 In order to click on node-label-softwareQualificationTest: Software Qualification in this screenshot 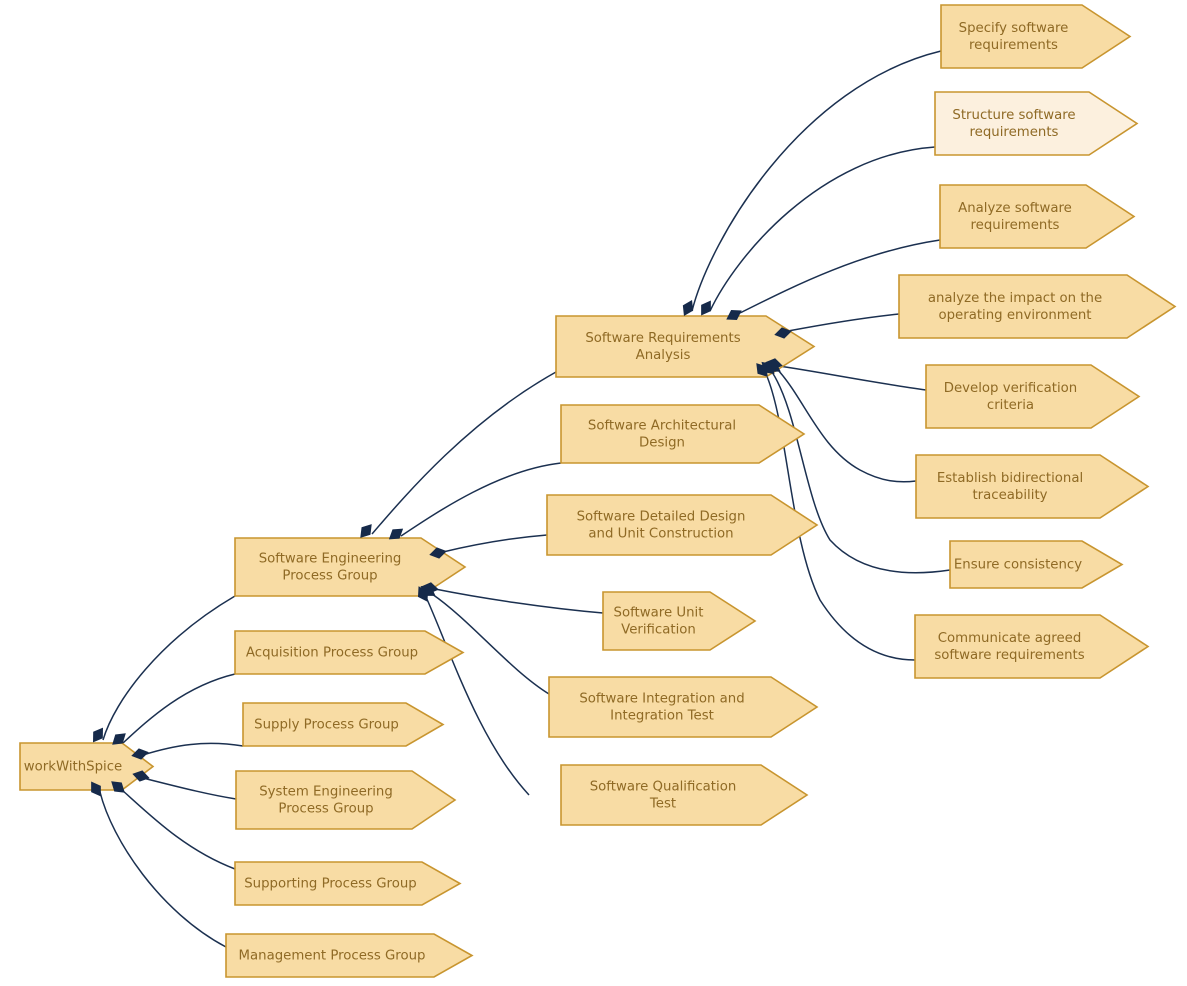, I will do `click(663, 787)`.